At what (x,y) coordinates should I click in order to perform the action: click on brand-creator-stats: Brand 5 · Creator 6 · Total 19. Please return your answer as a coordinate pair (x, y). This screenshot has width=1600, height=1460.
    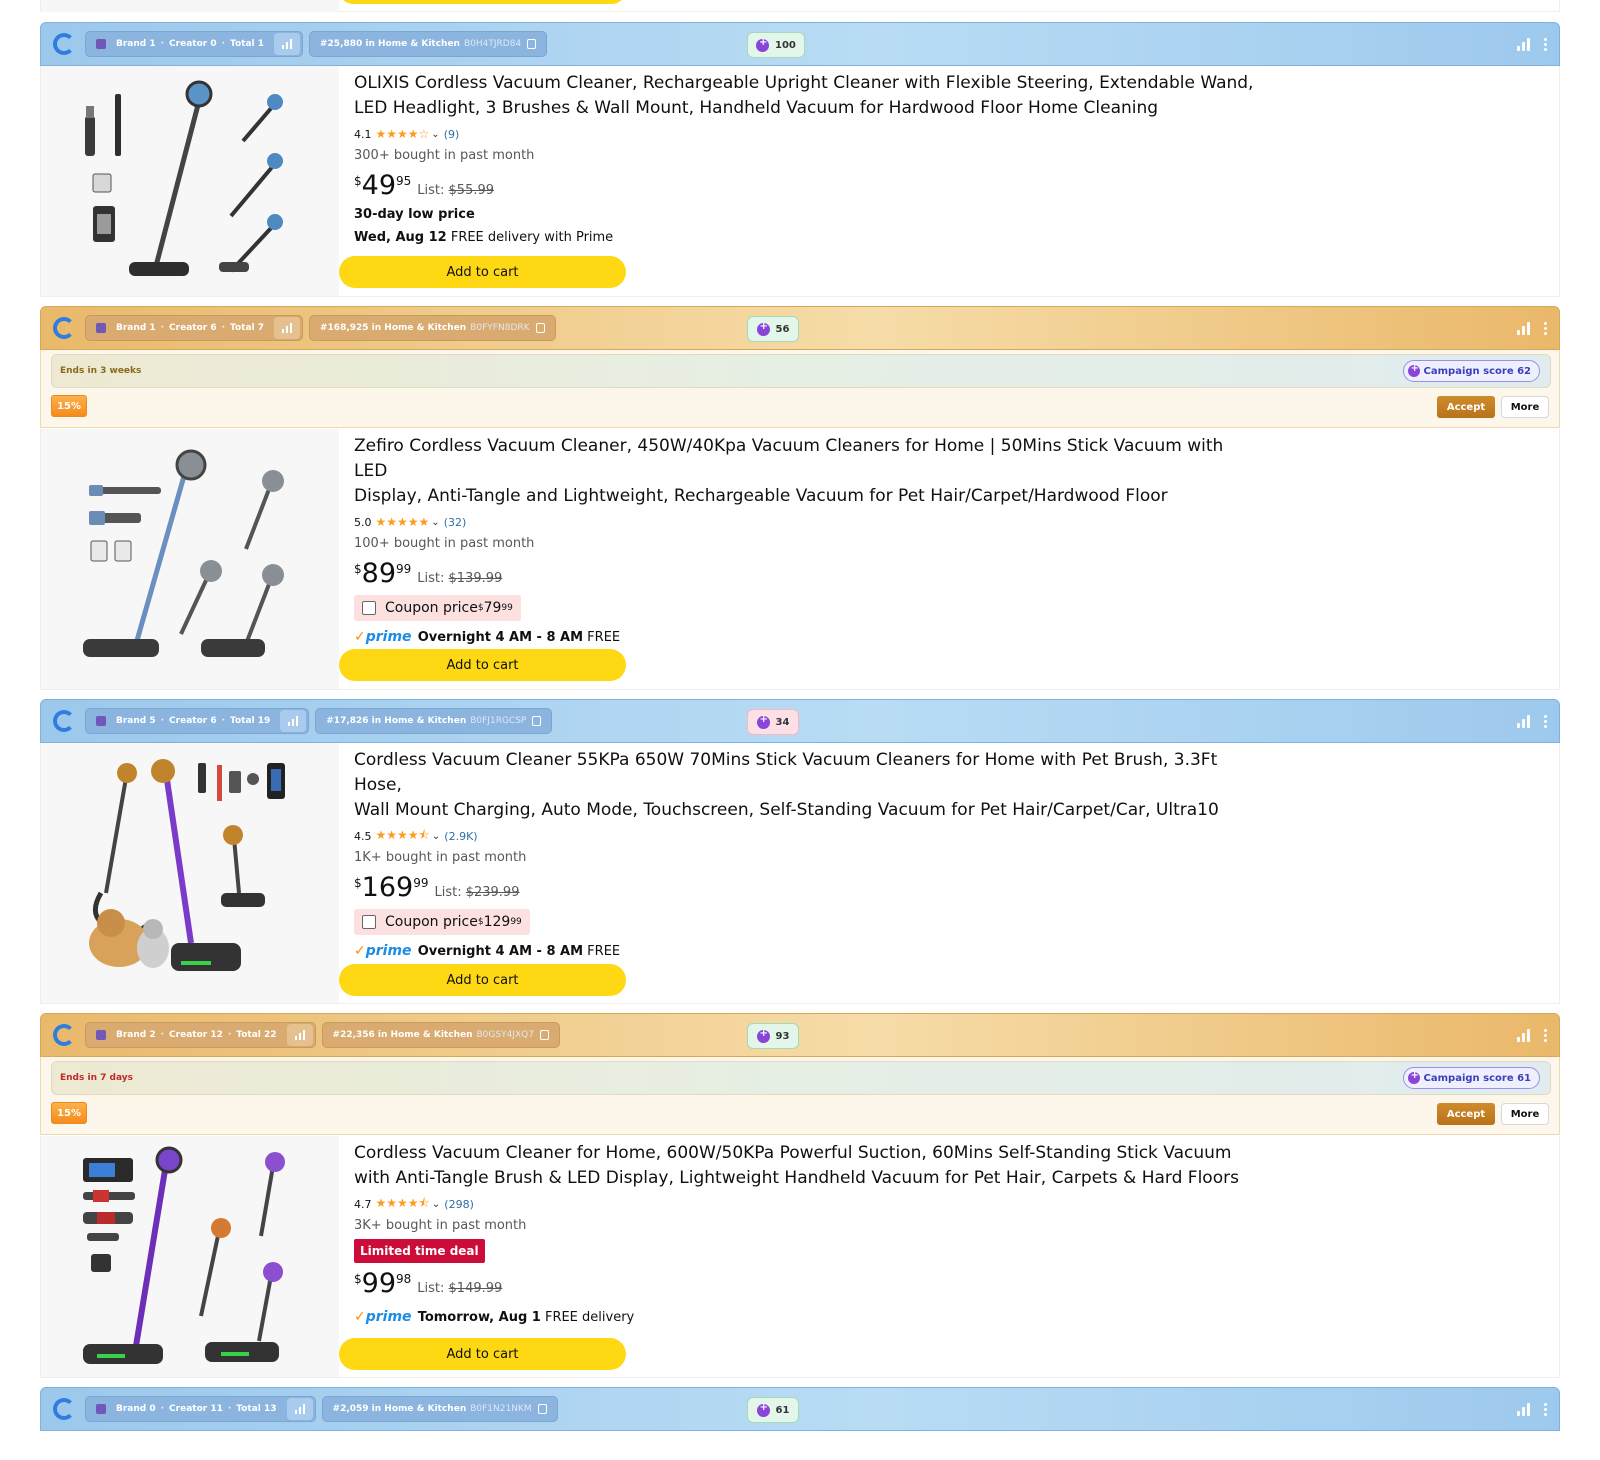
    Looking at the image, I should click on (197, 721).